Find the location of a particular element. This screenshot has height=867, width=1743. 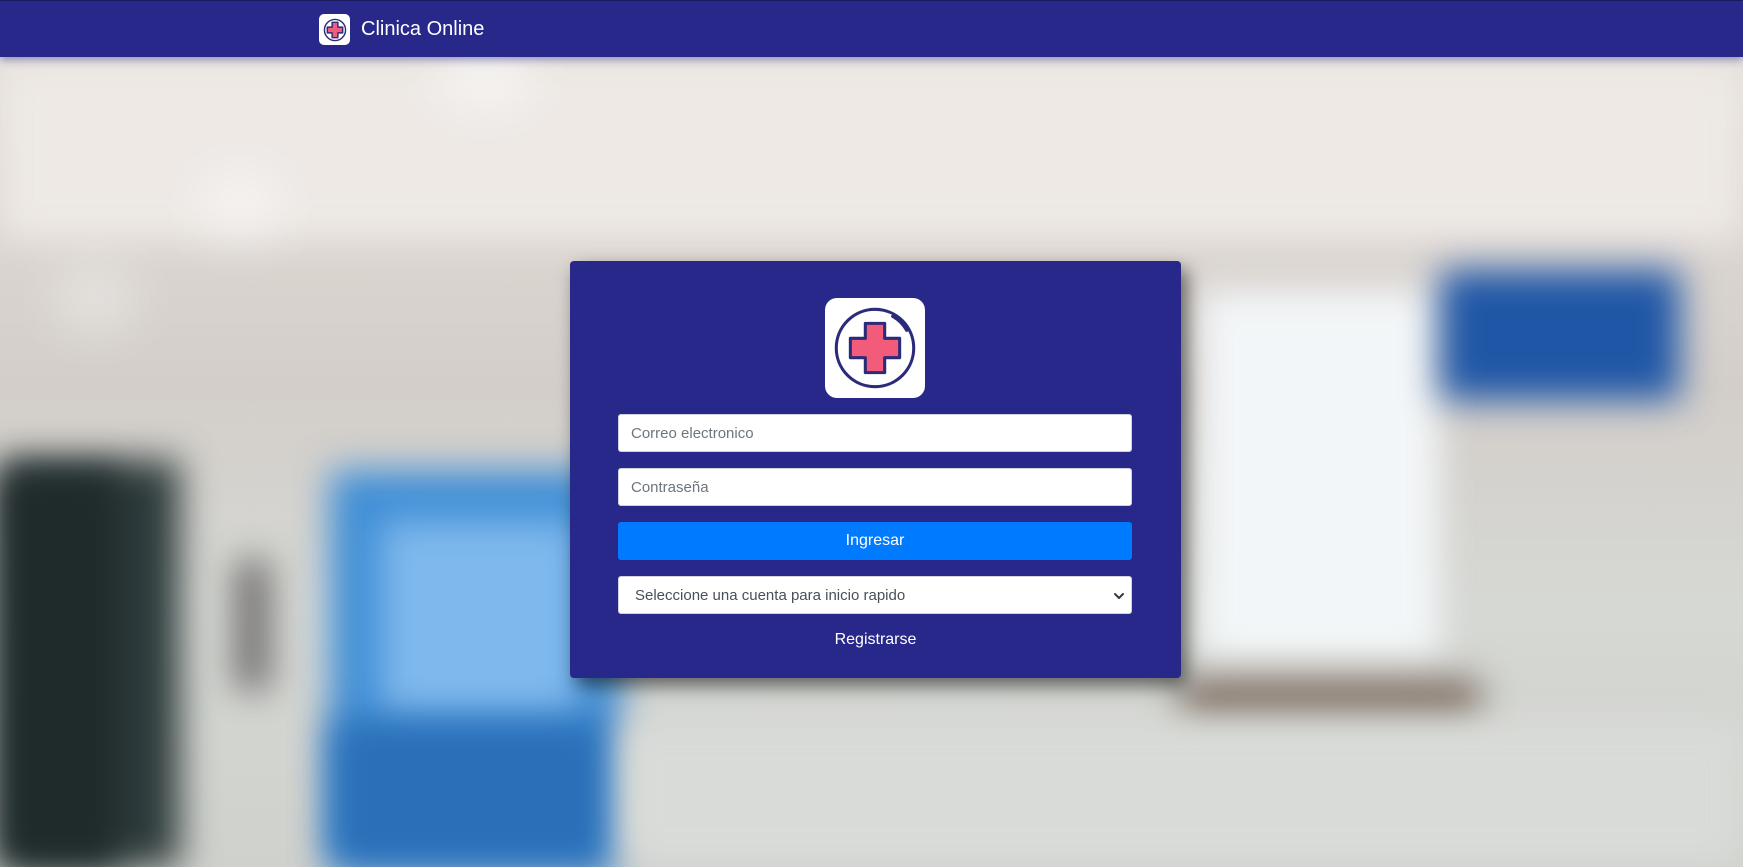

email-field is located at coordinates (875, 433).